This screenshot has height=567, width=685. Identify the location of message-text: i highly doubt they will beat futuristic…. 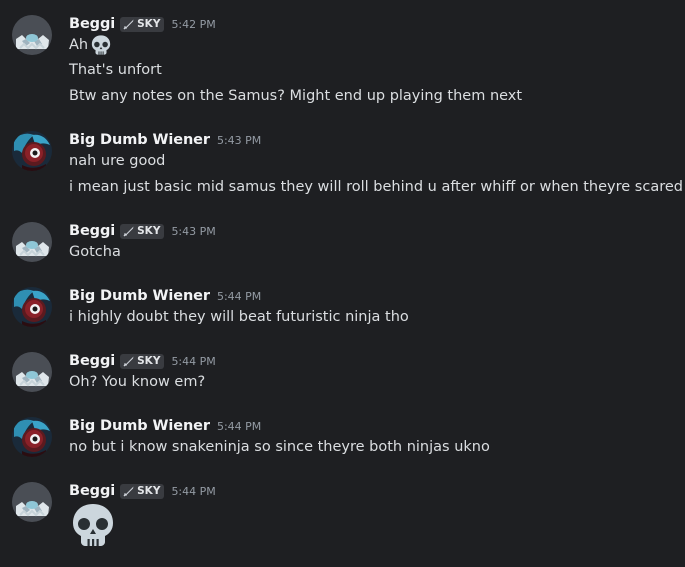
(239, 317).